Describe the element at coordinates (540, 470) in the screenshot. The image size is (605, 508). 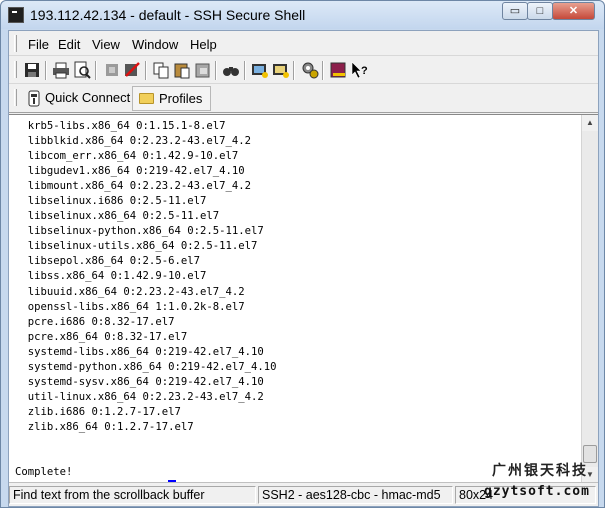
I see `watermark-company: 广州银天科技` at that location.